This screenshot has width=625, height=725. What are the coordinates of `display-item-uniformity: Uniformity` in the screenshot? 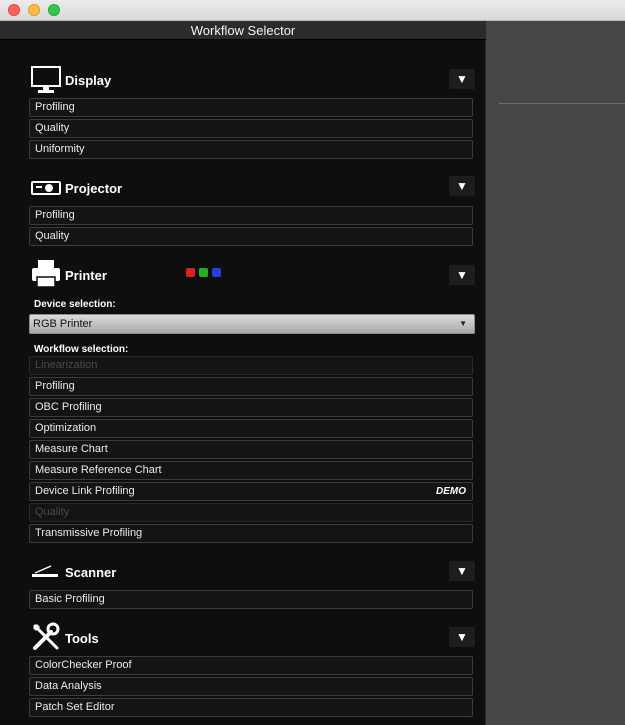 It's located at (251, 149).